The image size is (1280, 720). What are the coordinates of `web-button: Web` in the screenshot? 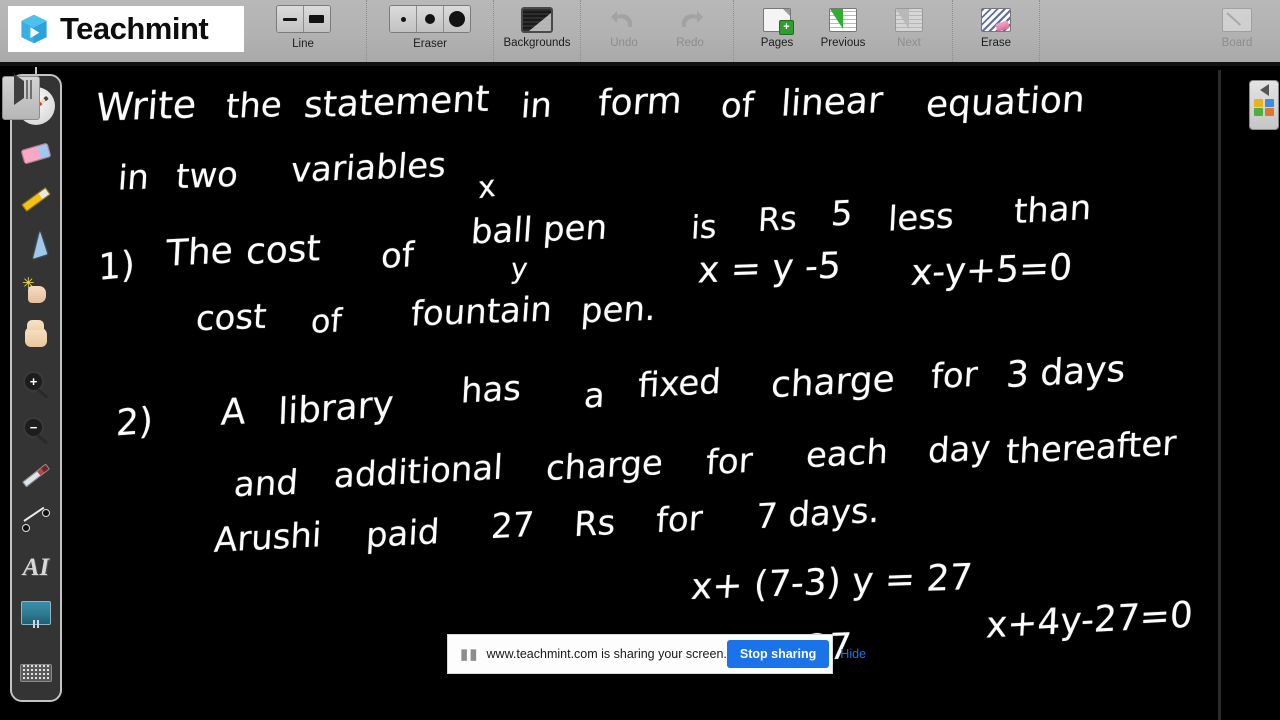 It's located at (1275, 30).